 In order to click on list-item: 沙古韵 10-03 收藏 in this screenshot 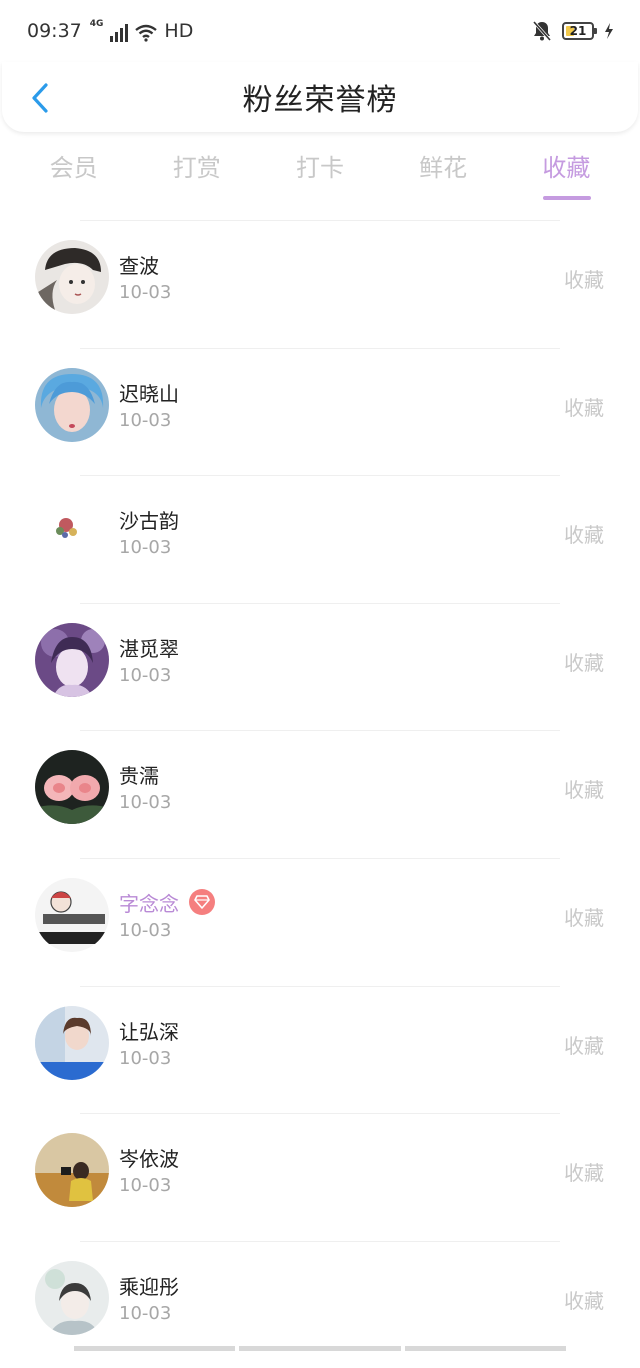, I will do `click(320, 539)`.